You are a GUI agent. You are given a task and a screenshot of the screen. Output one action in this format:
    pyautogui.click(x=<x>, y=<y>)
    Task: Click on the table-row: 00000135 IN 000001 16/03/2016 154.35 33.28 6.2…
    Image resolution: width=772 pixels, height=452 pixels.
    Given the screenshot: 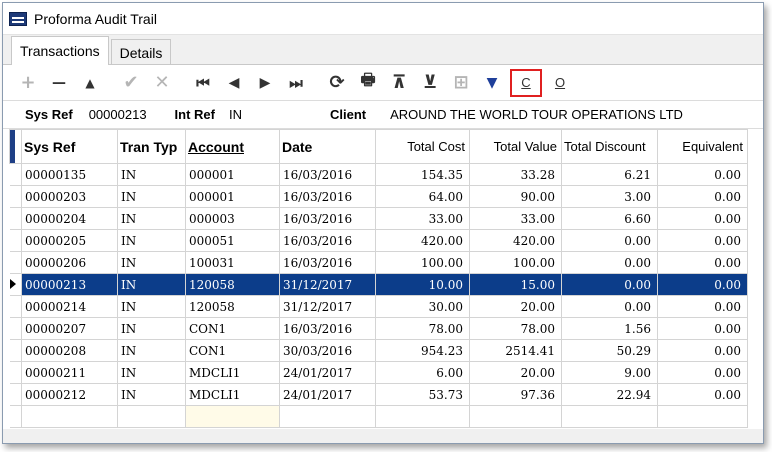 What is the action you would take?
    pyautogui.click(x=378, y=174)
    